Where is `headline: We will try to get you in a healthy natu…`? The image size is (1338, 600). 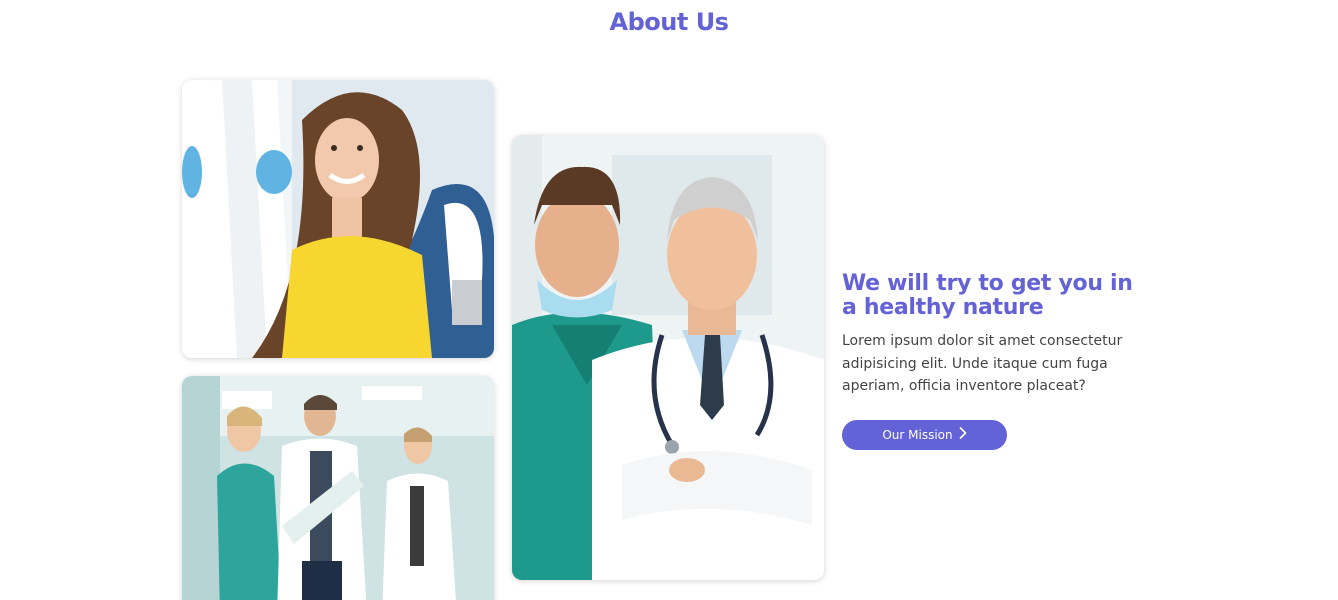
headline: We will try to get you in a healthy natu… is located at coordinates (987, 295).